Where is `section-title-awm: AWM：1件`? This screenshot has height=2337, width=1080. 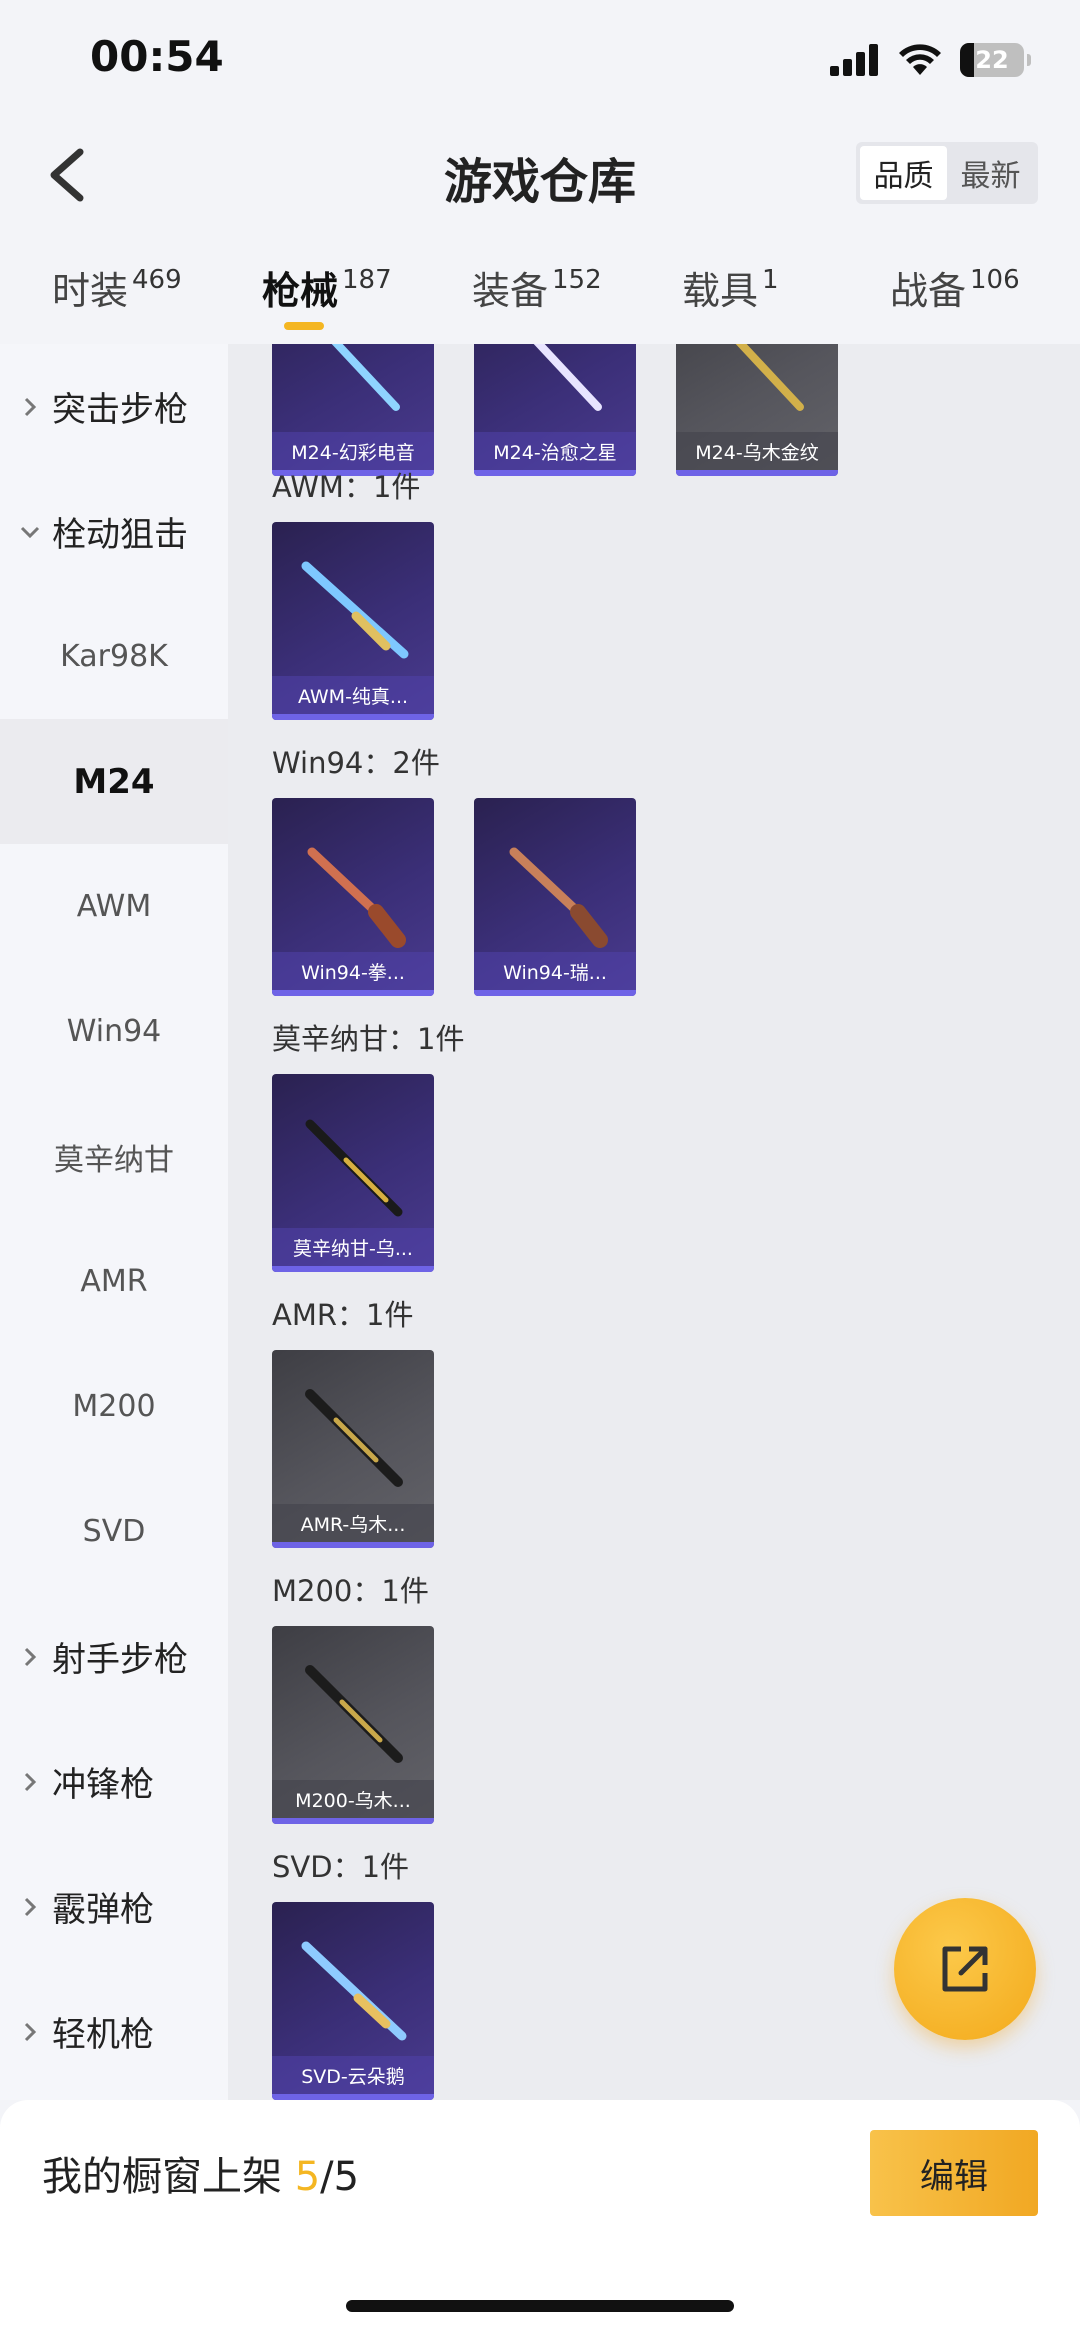 section-title-awm: AWM：1件 is located at coordinates (346, 487).